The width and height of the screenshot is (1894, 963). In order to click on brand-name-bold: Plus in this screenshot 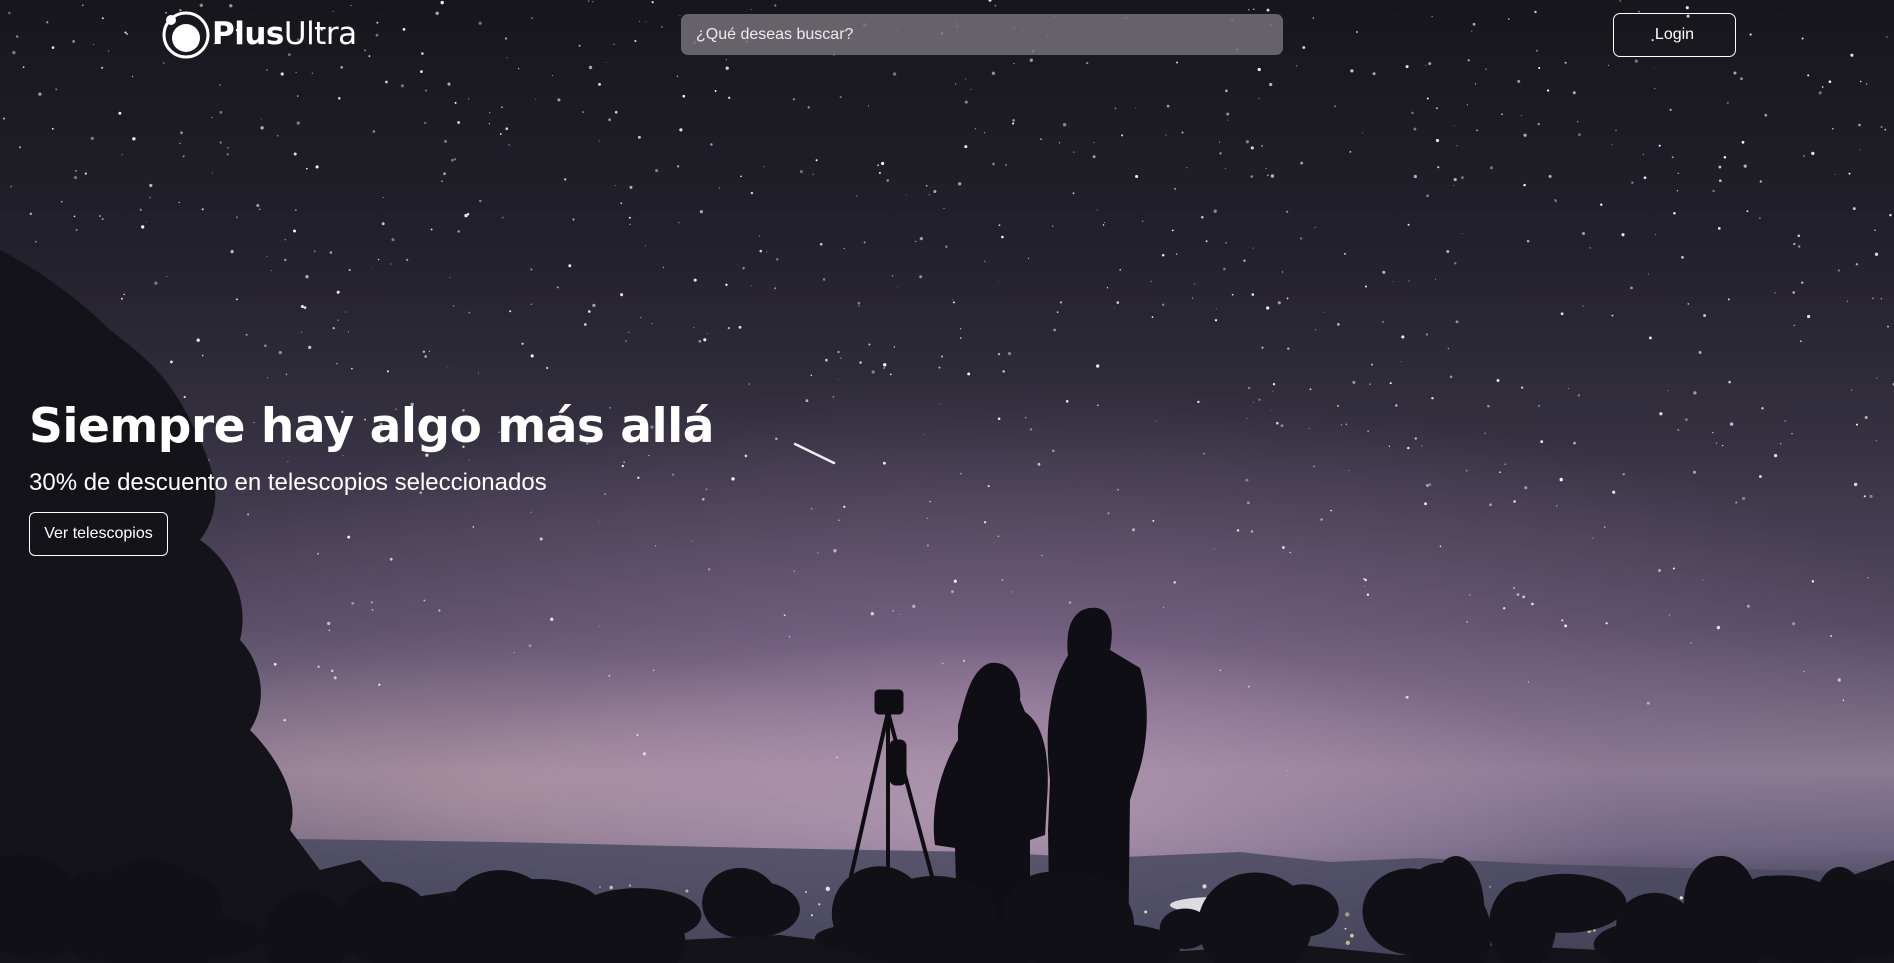, I will do `click(248, 34)`.